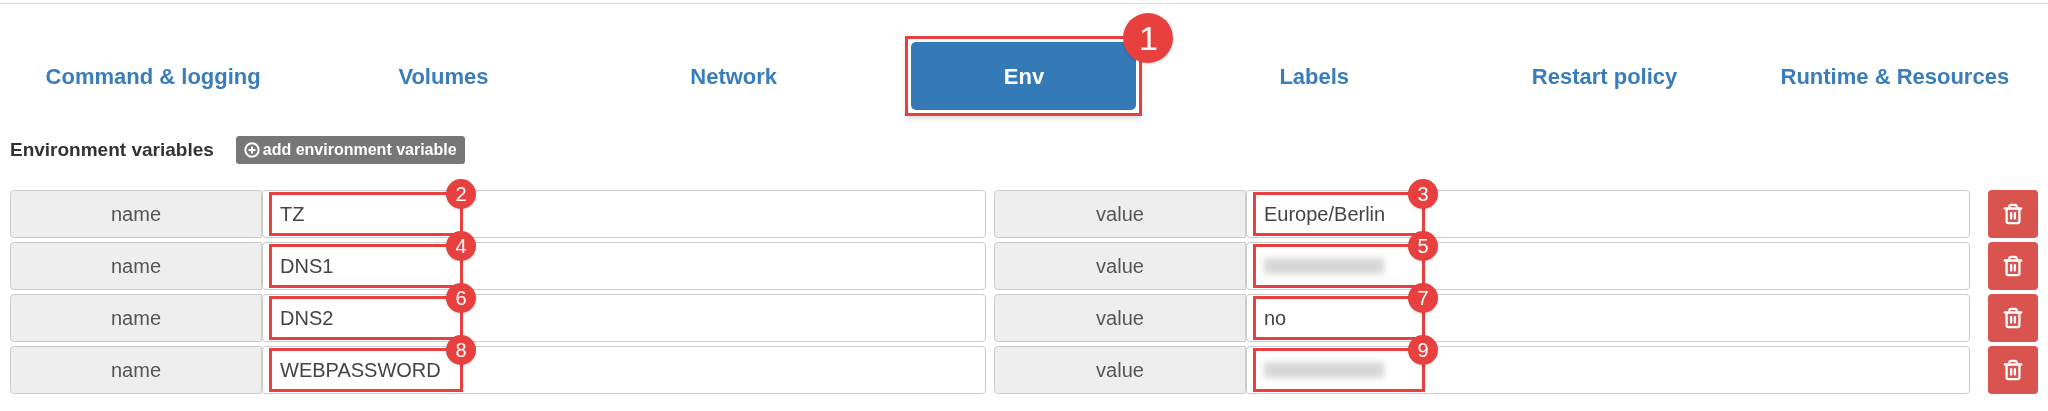 This screenshot has width=2048, height=411. Describe the element at coordinates (292, 214) in the screenshot. I see `field-value: TZ` at that location.